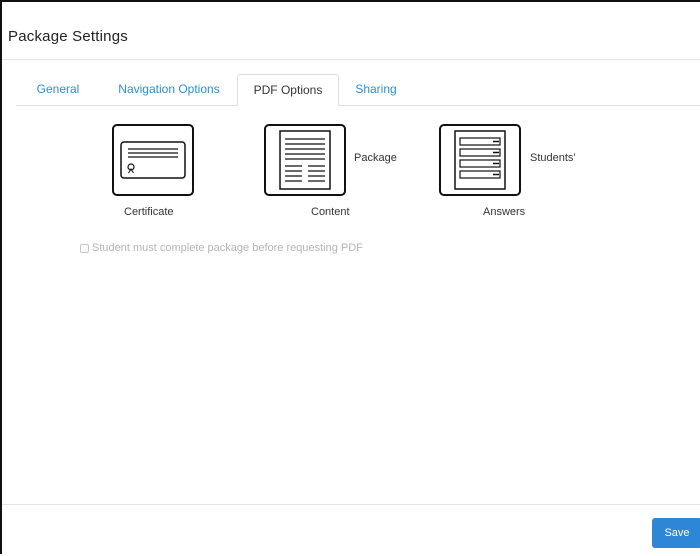  What do you see at coordinates (169, 90) in the screenshot?
I see `tab-navigation-options: Navigation Options` at bounding box center [169, 90].